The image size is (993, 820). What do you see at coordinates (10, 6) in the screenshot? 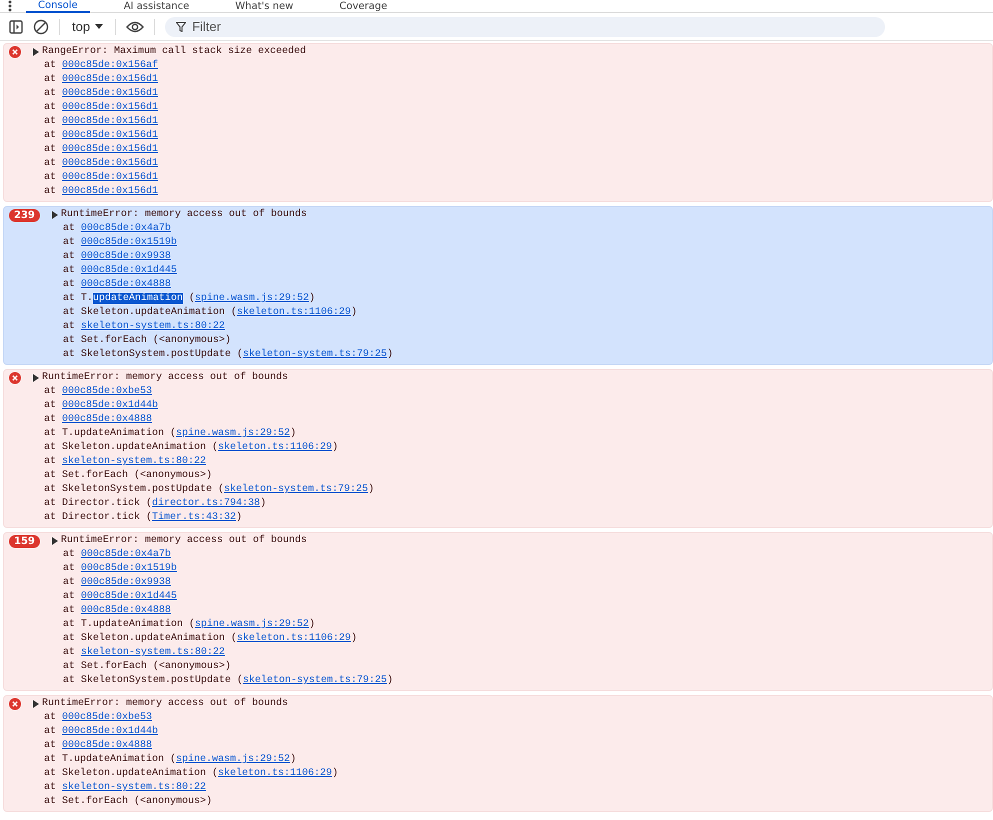
I see `more-options-icon` at bounding box center [10, 6].